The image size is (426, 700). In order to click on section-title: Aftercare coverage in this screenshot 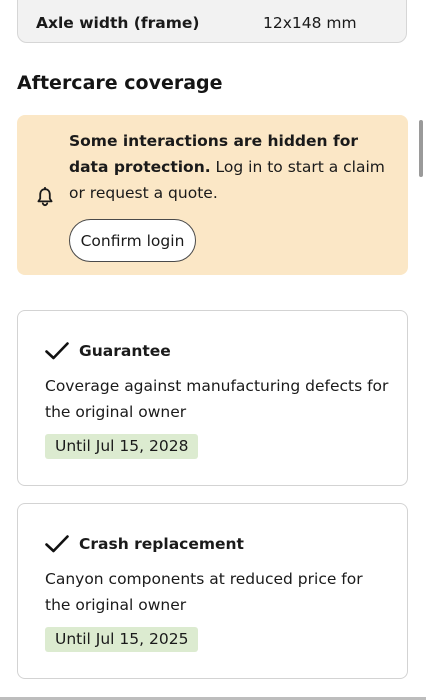, I will do `click(120, 83)`.